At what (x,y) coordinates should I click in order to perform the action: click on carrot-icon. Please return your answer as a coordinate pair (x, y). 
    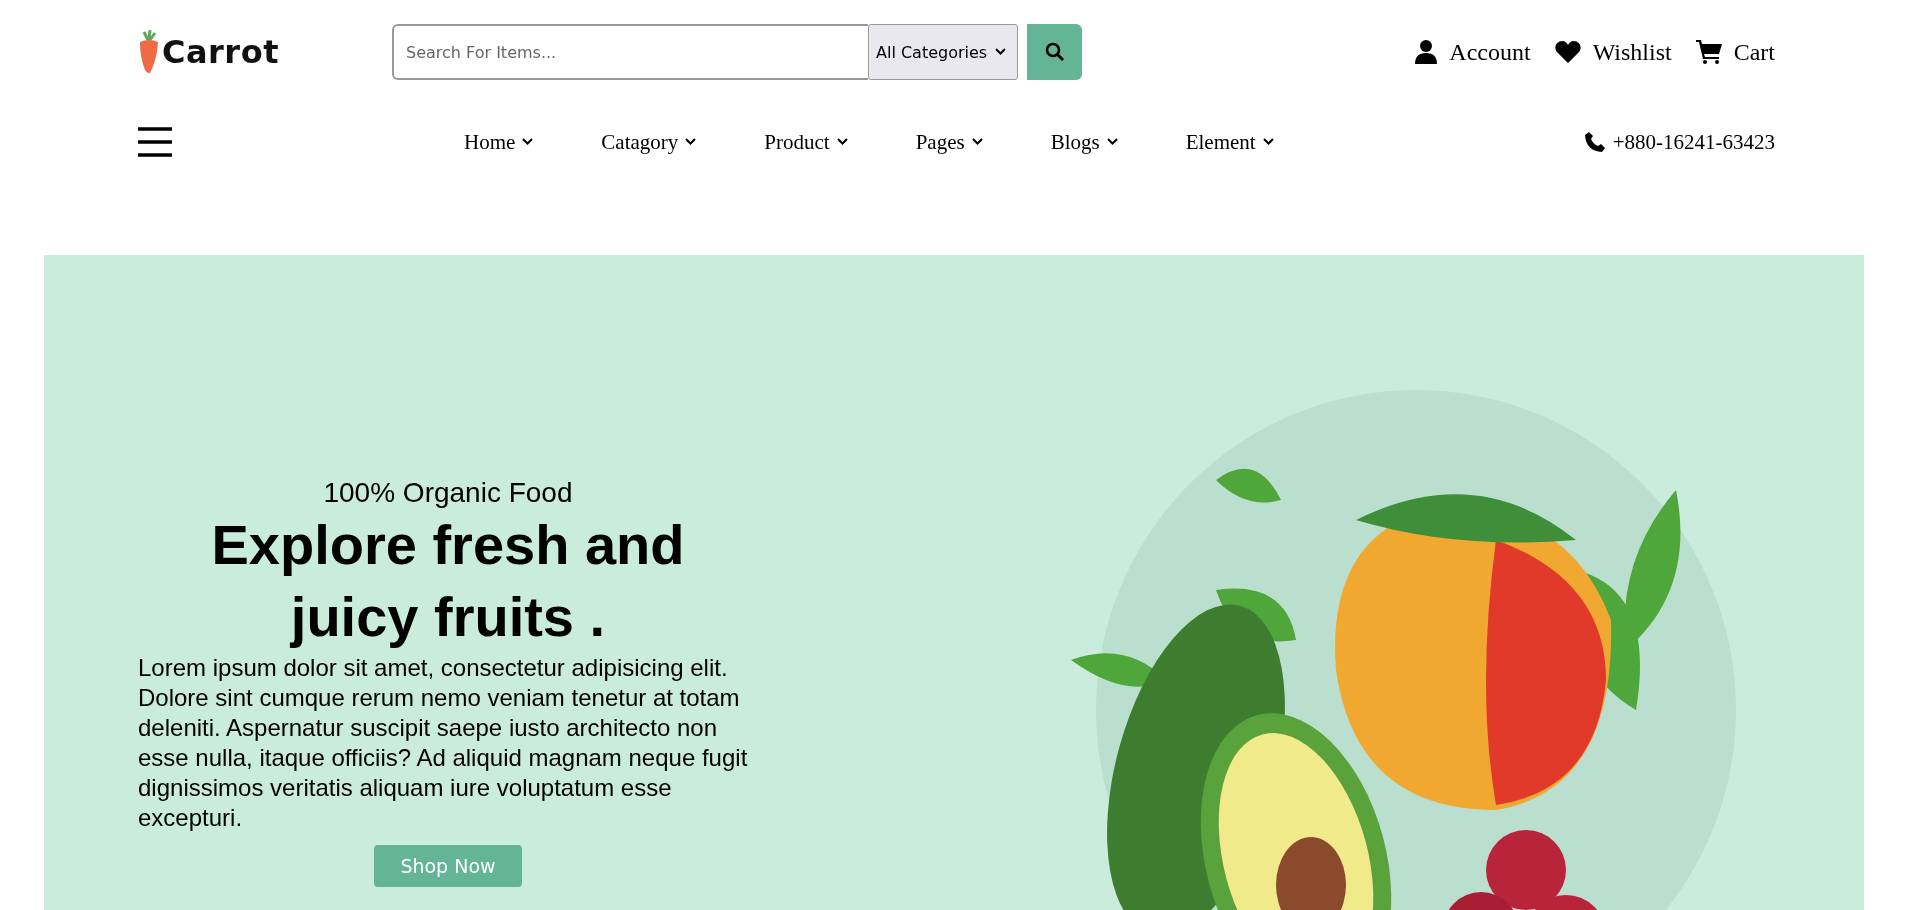
    Looking at the image, I should click on (149, 52).